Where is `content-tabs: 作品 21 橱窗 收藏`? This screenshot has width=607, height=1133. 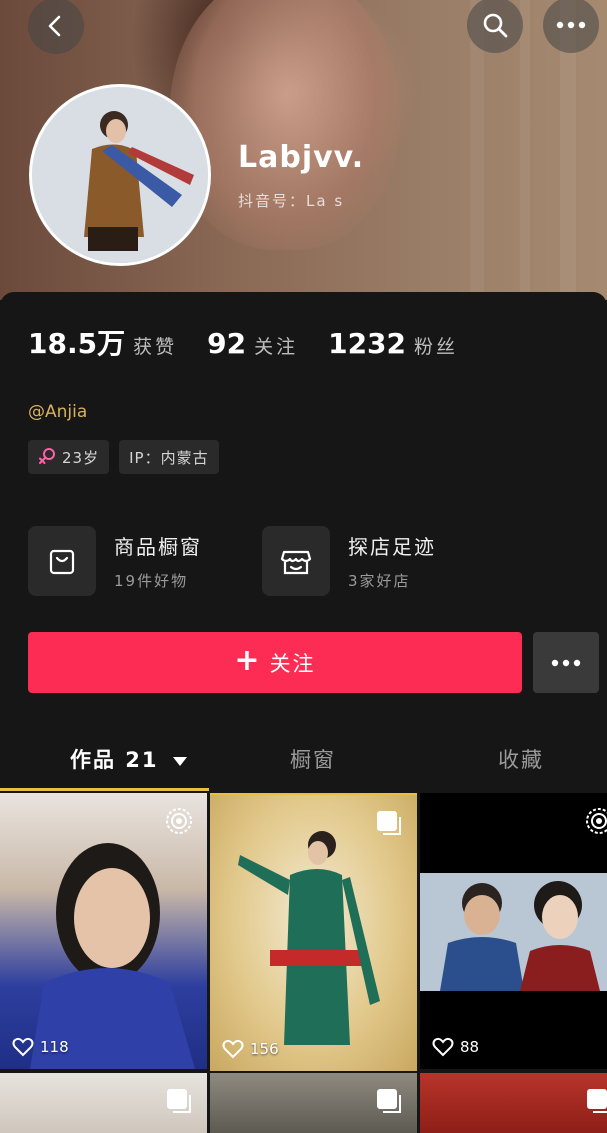
content-tabs: 作品 21 橱窗 收藏 is located at coordinates (303, 761).